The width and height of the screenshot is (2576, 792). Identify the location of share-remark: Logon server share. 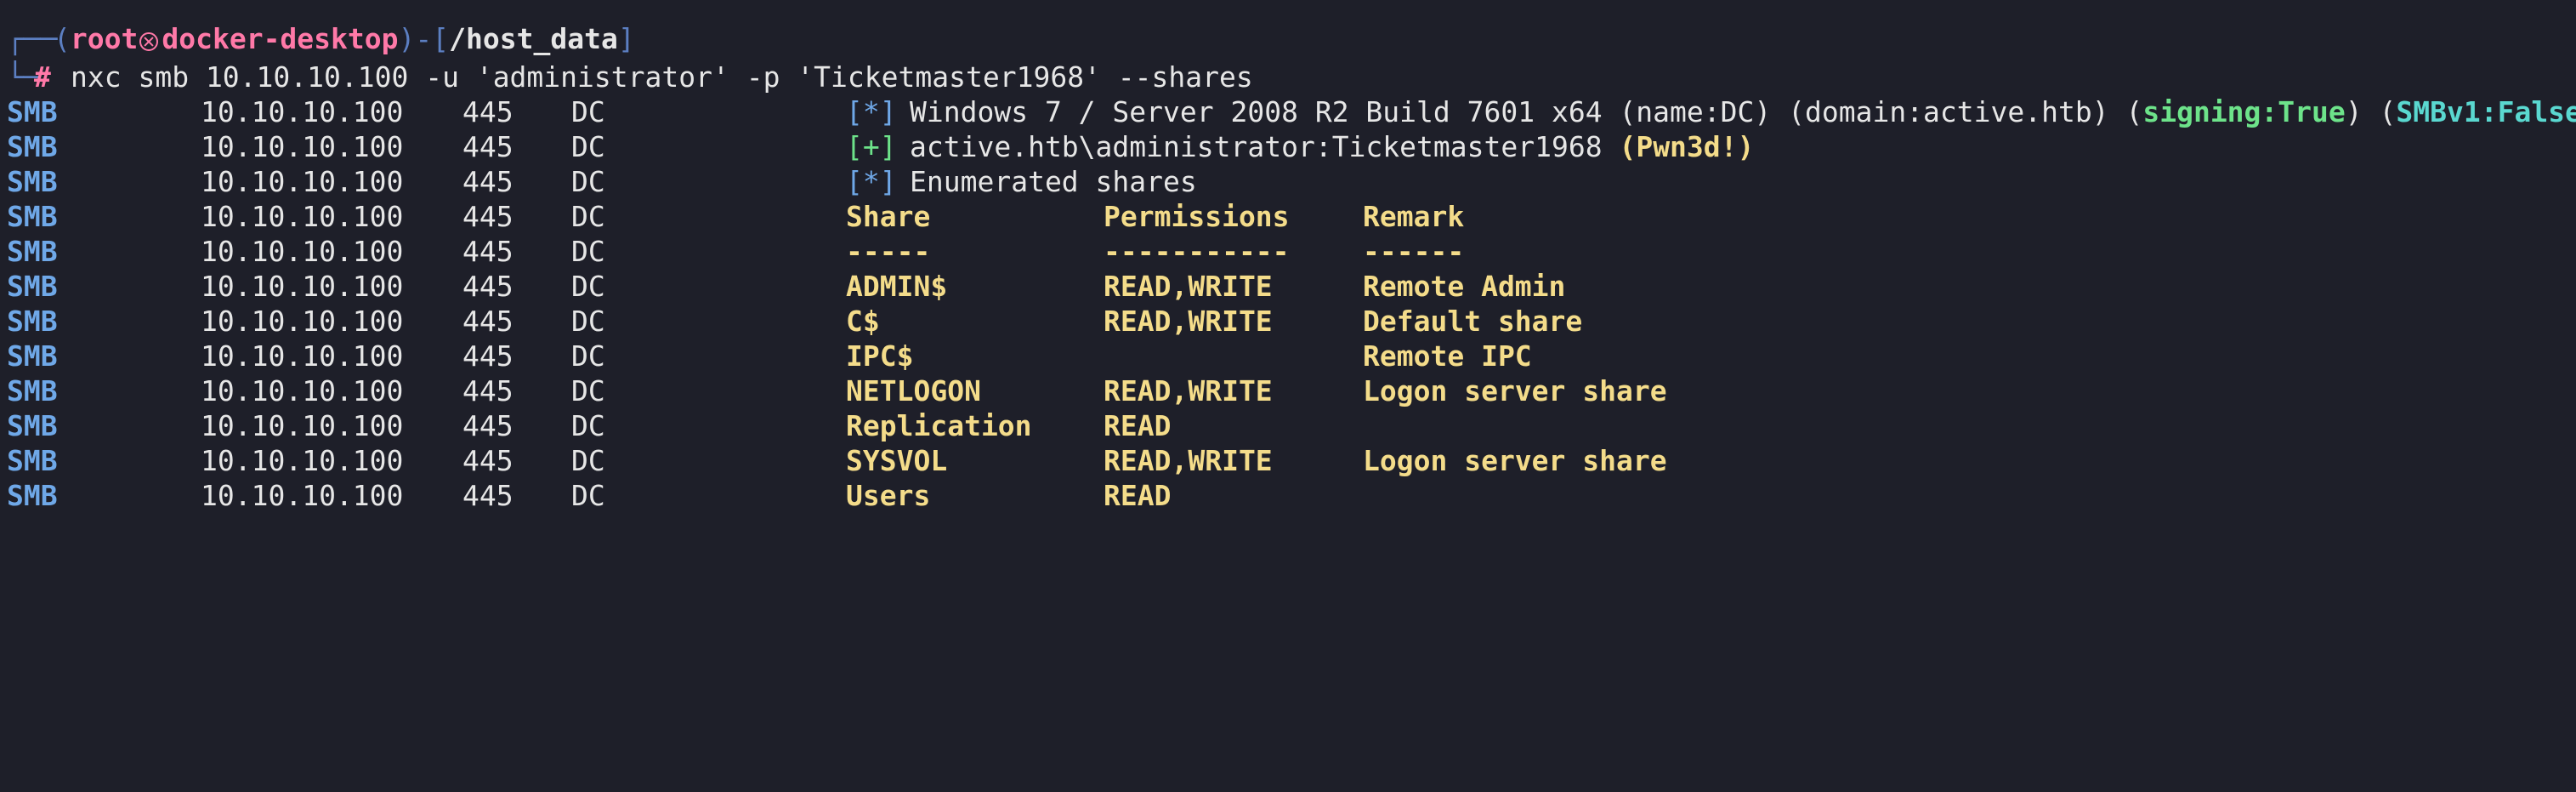
(1515, 460).